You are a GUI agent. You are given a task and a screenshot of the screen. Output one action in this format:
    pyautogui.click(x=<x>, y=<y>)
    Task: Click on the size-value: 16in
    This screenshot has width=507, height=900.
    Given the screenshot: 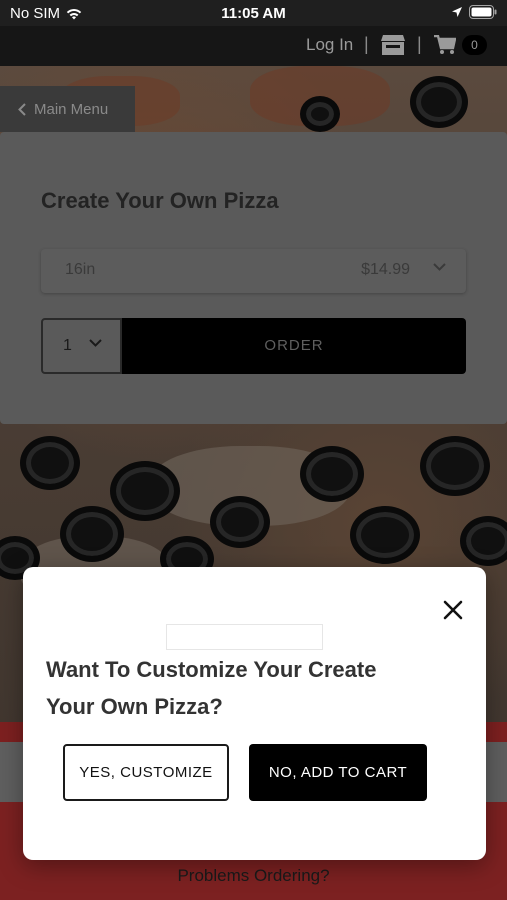 What is the action you would take?
    pyautogui.click(x=80, y=269)
    